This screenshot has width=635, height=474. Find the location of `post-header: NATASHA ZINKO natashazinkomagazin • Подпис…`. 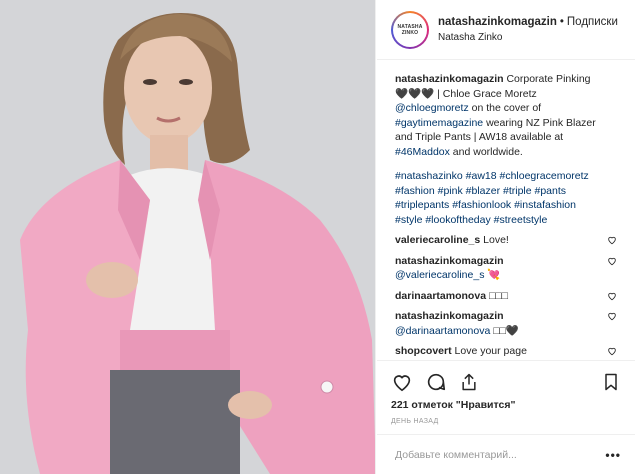

post-header: NATASHA ZINKO natashazinkomagazin • Подпис… is located at coordinates (506, 30).